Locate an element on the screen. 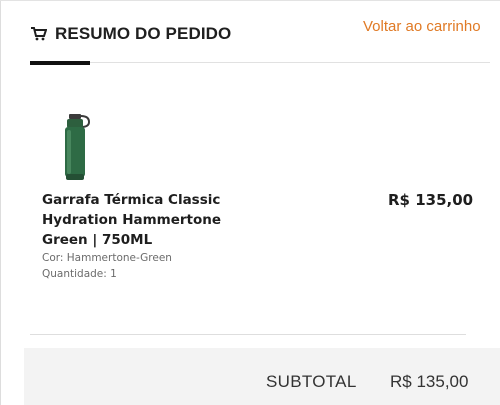 The image size is (500, 405). order-summary-title: RESUMO DO PEDIDO is located at coordinates (143, 33).